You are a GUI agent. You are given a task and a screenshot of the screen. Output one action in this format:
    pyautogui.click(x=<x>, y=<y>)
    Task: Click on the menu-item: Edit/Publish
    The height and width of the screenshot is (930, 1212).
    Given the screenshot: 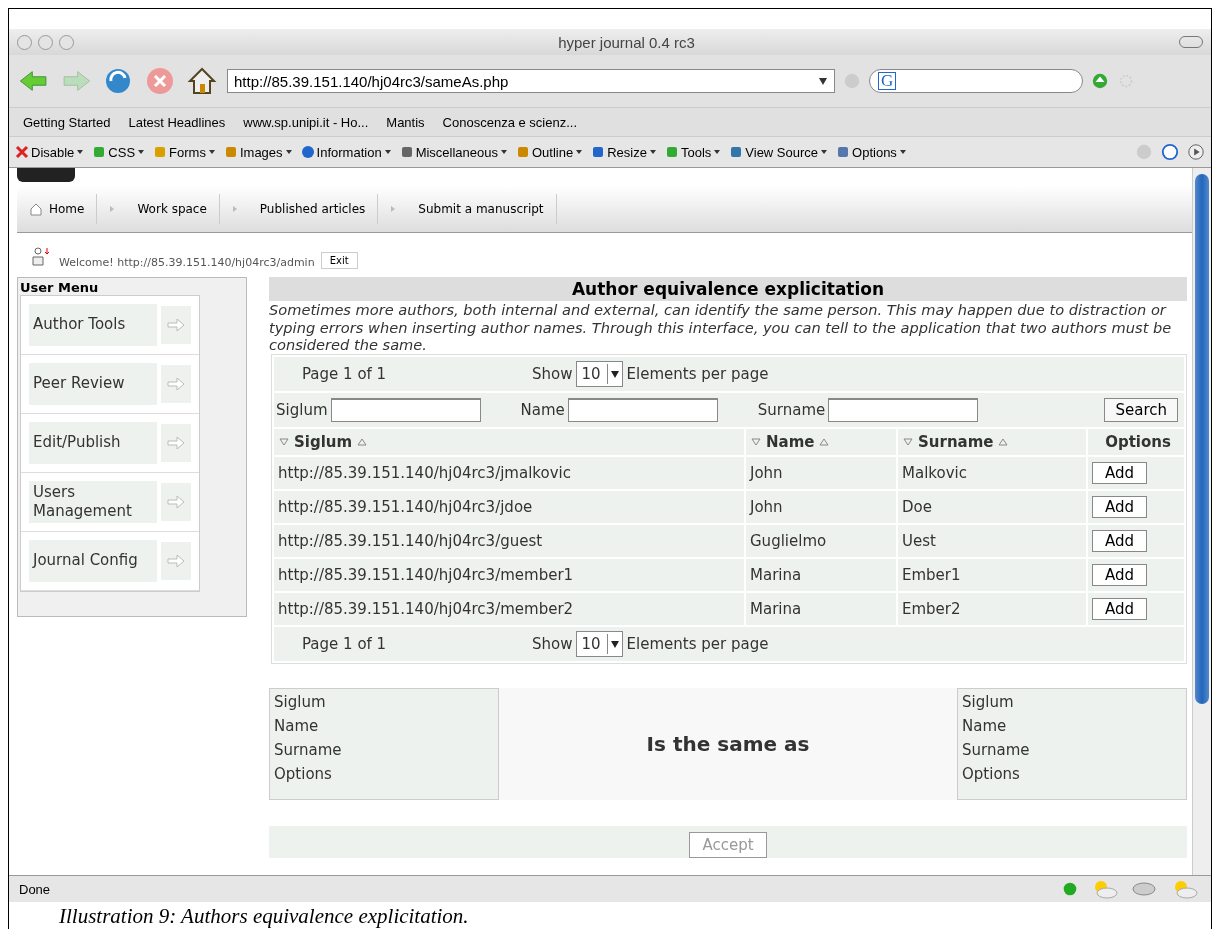 What is the action you would take?
    pyautogui.click(x=93, y=443)
    